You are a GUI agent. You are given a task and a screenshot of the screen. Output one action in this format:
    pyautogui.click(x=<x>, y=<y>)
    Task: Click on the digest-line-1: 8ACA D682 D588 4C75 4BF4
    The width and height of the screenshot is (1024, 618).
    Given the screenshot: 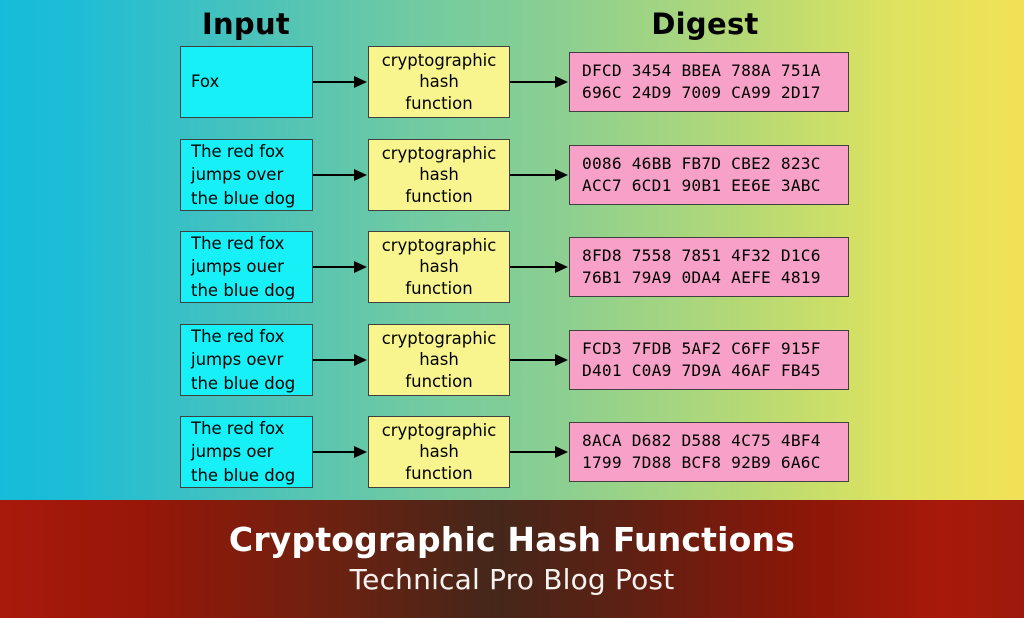 What is the action you would take?
    pyautogui.click(x=701, y=440)
    